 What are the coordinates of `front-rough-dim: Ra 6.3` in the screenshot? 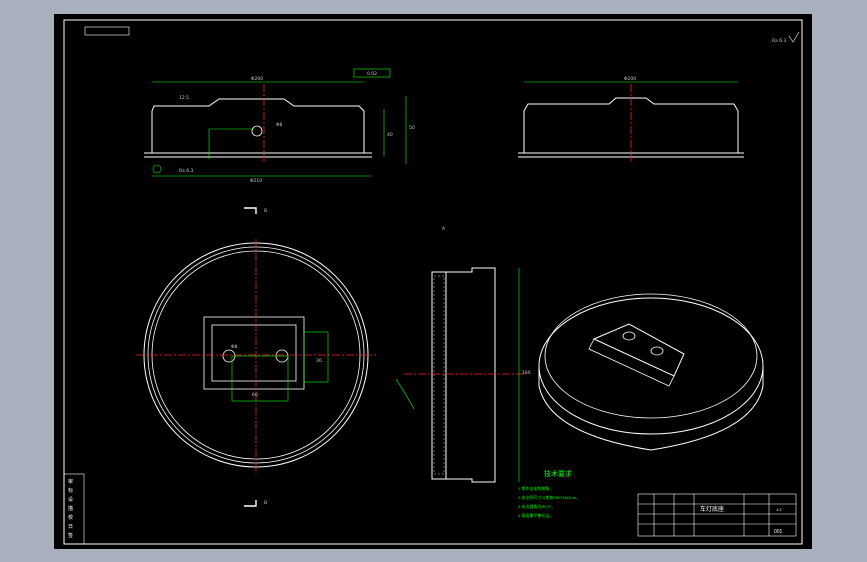 It's located at (186, 171).